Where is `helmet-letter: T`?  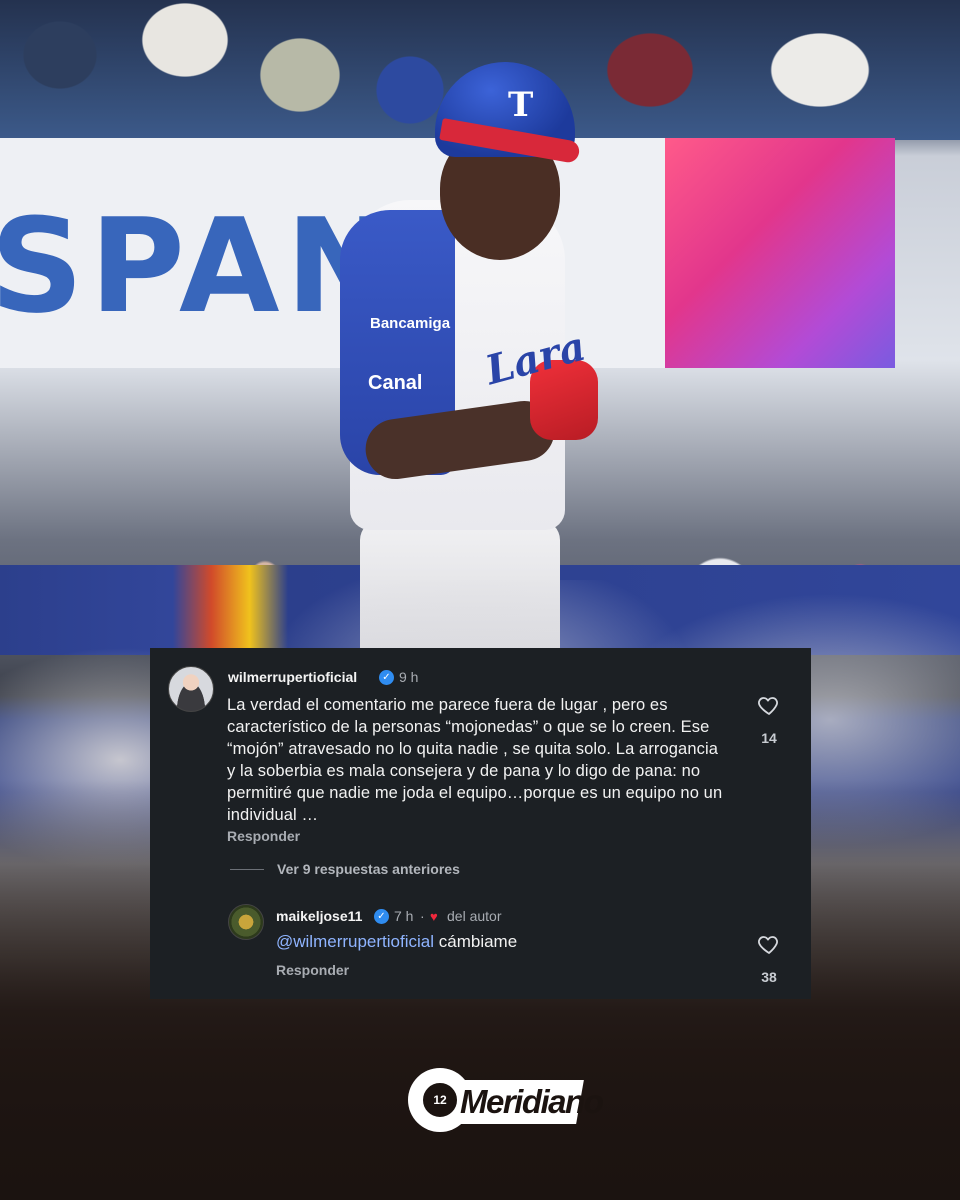
helmet-letter: T is located at coordinates (521, 105).